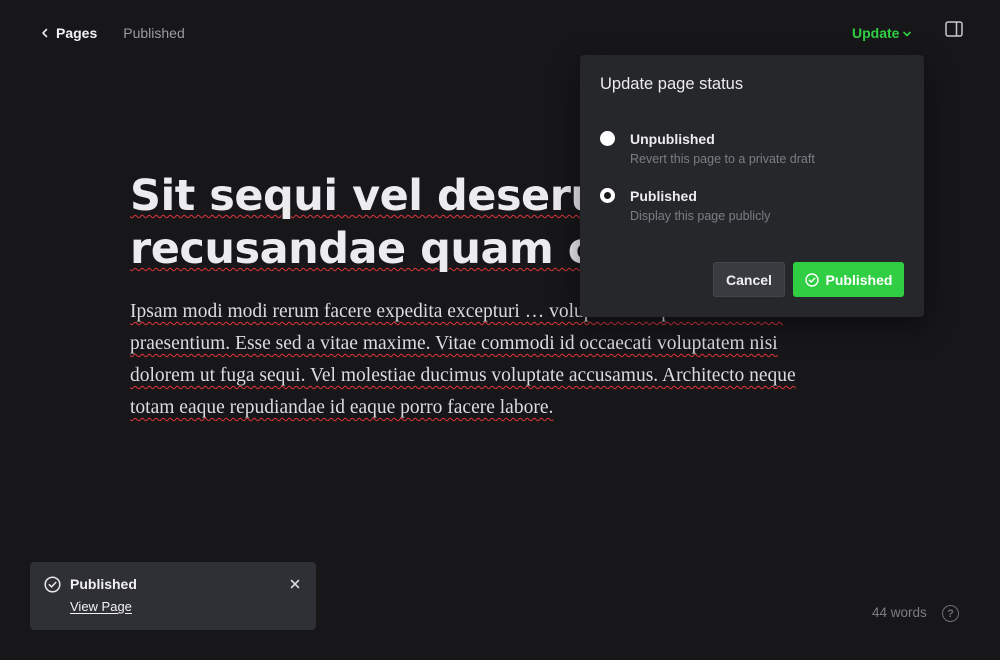  Describe the element at coordinates (876, 33) in the screenshot. I see `update-label: Update` at that location.